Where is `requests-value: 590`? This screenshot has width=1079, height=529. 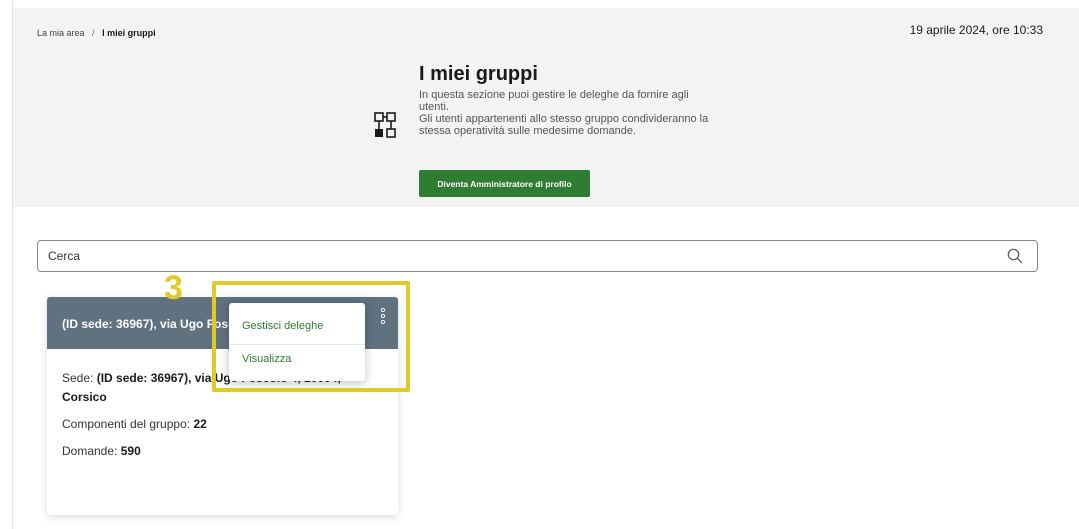 requests-value: 590 is located at coordinates (130, 451).